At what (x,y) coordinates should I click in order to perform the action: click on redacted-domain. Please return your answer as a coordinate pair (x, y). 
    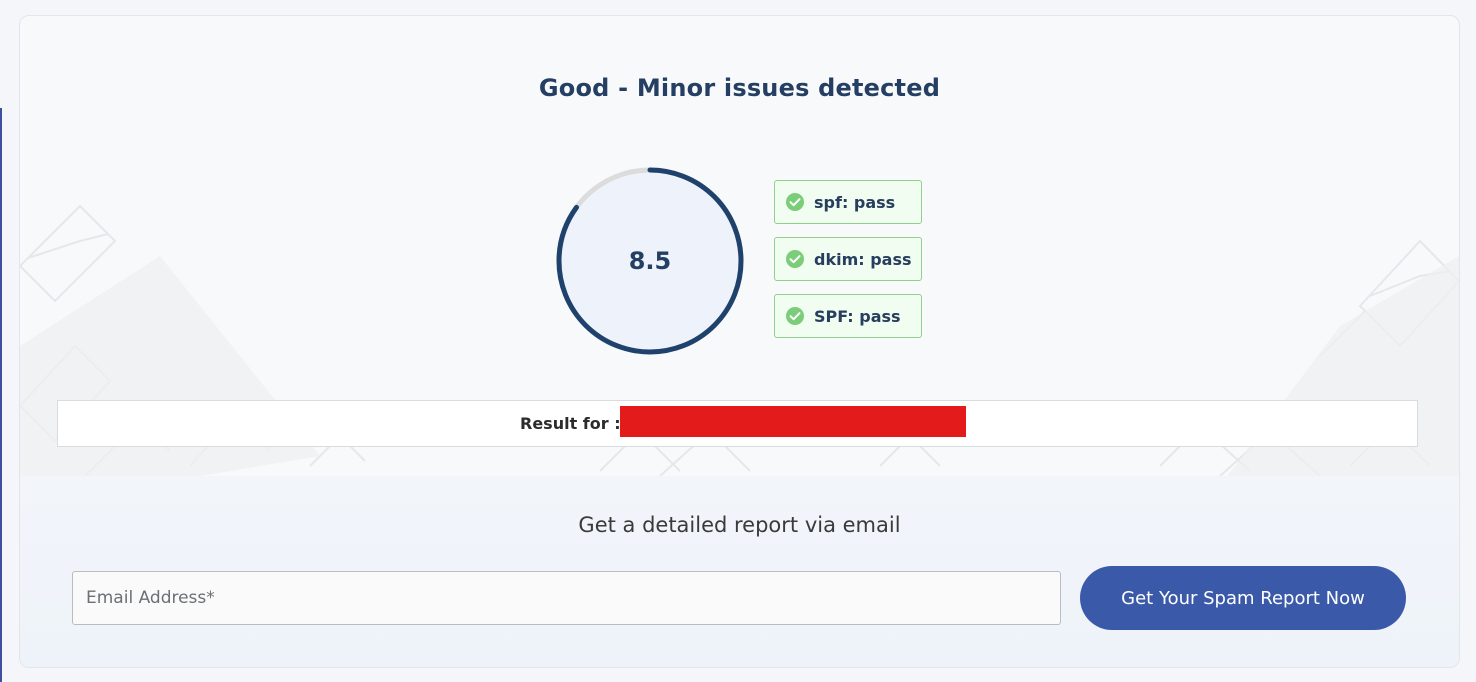
    Looking at the image, I should click on (793, 421).